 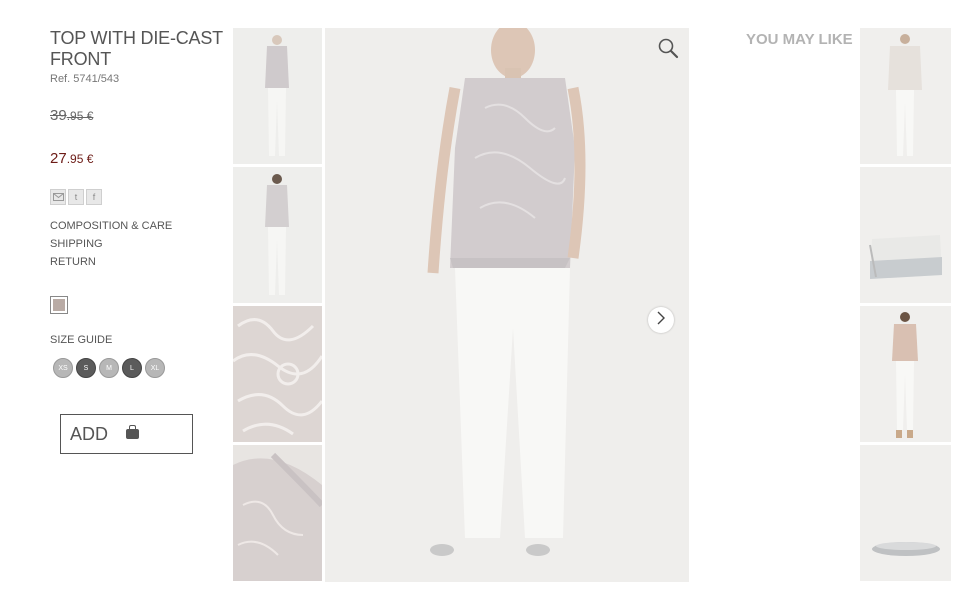 I want to click on thumbnail-detail-shoulder, so click(x=277, y=513).